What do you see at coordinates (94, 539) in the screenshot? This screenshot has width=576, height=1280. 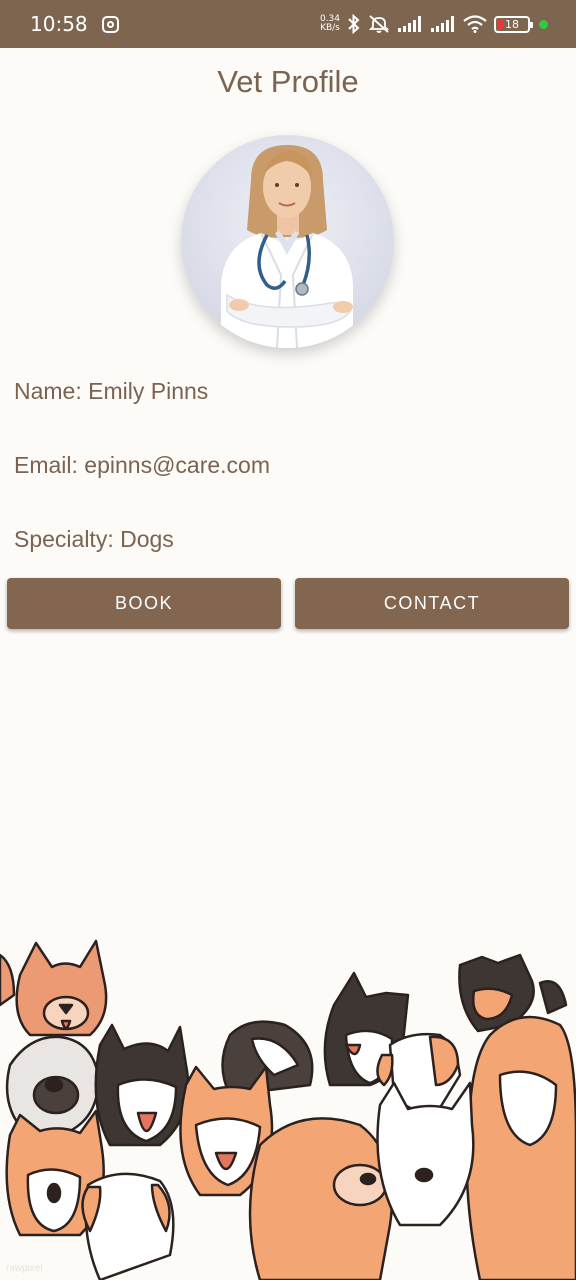 I see `vet-specialty: Specialty: Dogs` at bounding box center [94, 539].